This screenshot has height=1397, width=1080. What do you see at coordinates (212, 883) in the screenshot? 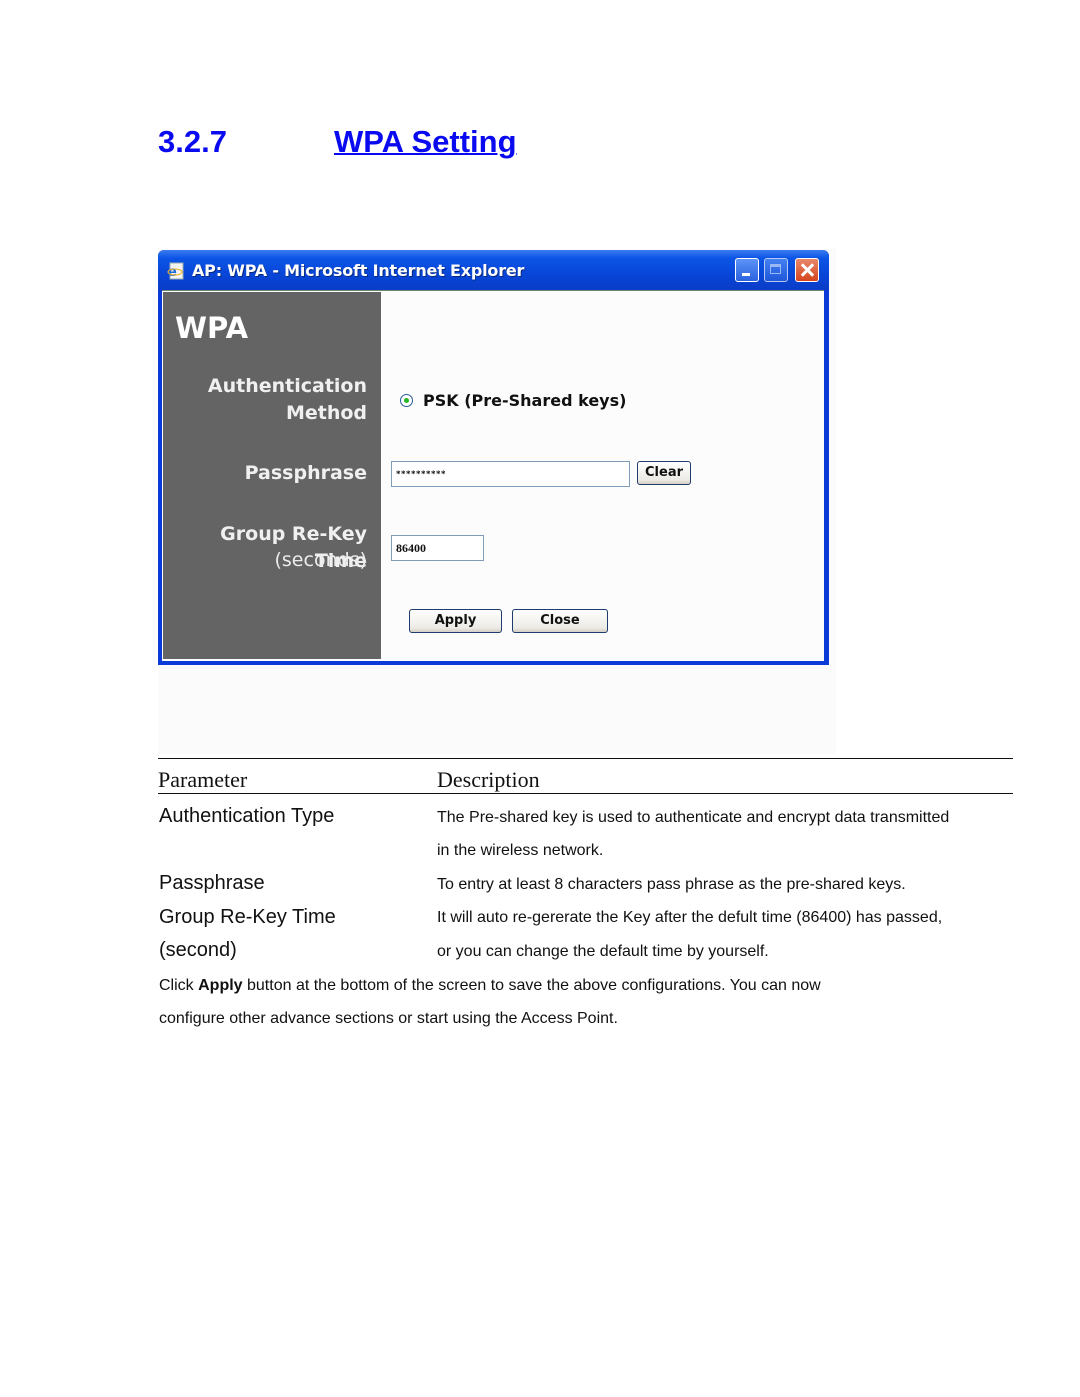
I see `param-name: Passphrase` at bounding box center [212, 883].